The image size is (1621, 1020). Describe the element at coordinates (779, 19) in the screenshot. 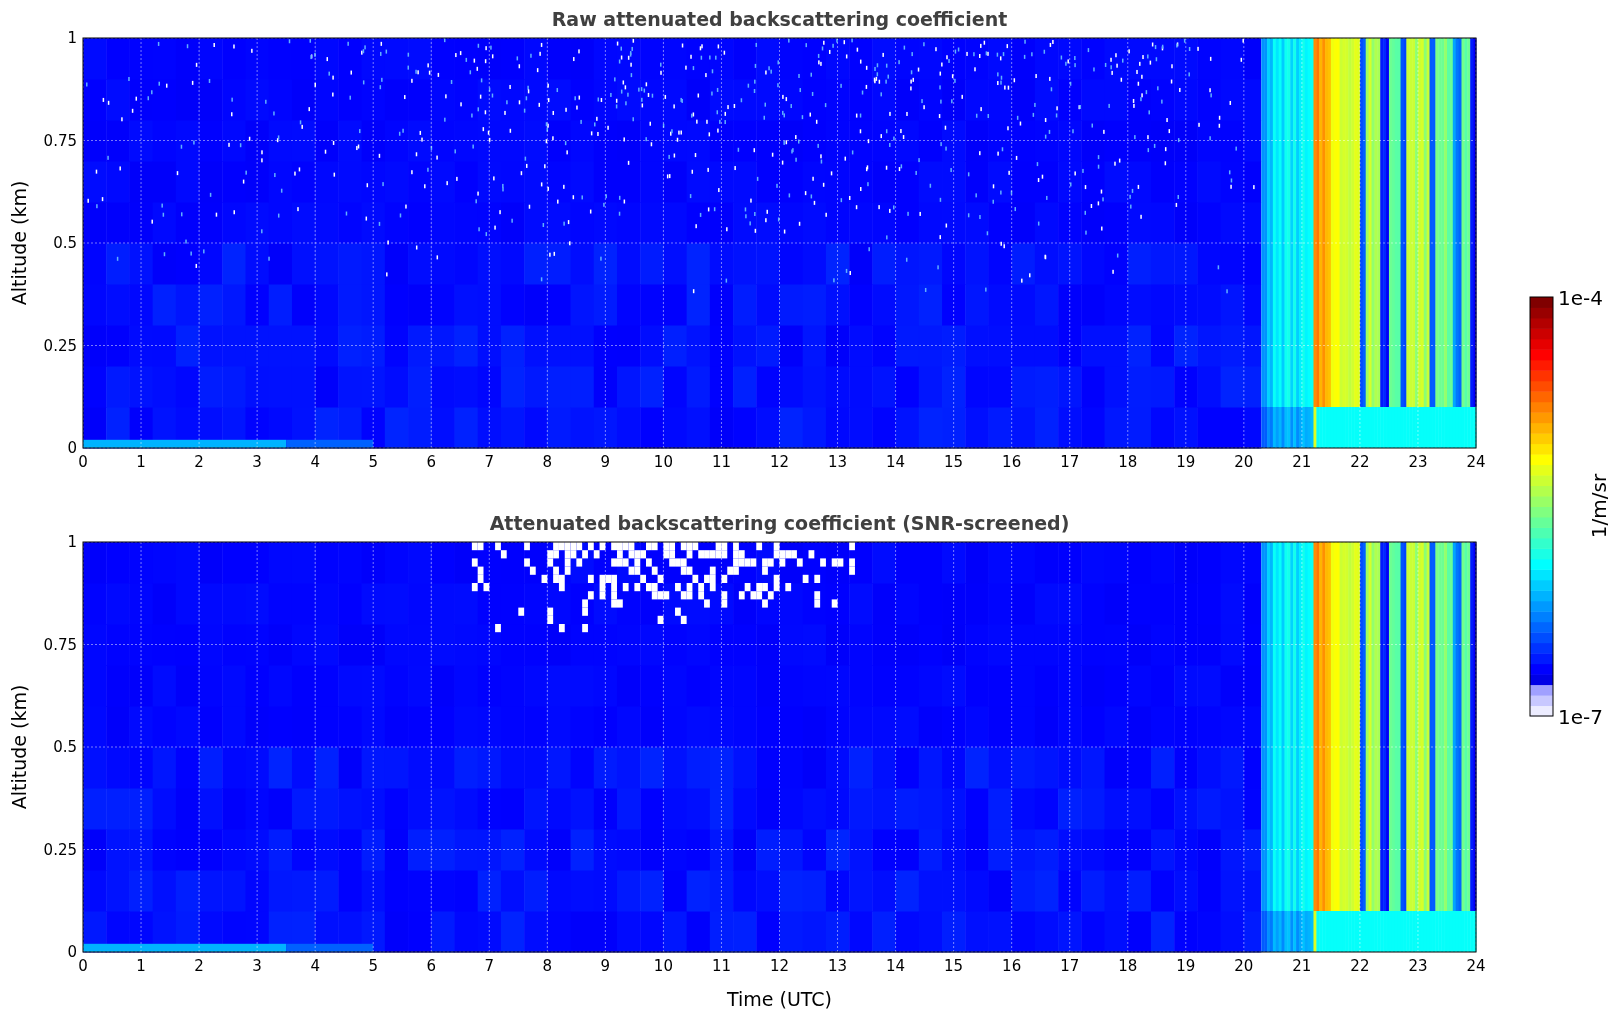

I see `plot-title: Raw attenuated backscattering coefficient` at that location.